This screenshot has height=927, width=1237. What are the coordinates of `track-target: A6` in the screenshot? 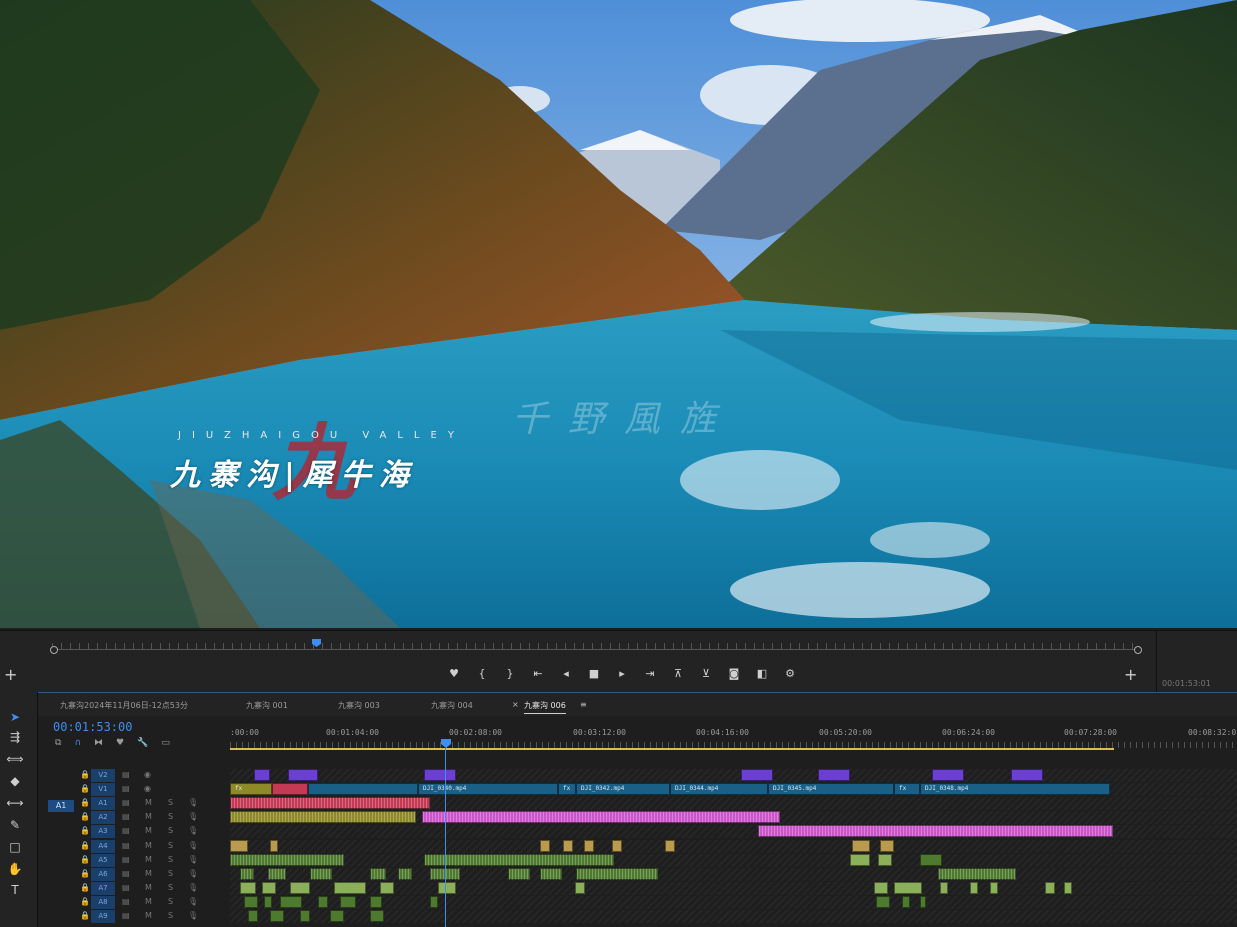 It's located at (103, 874).